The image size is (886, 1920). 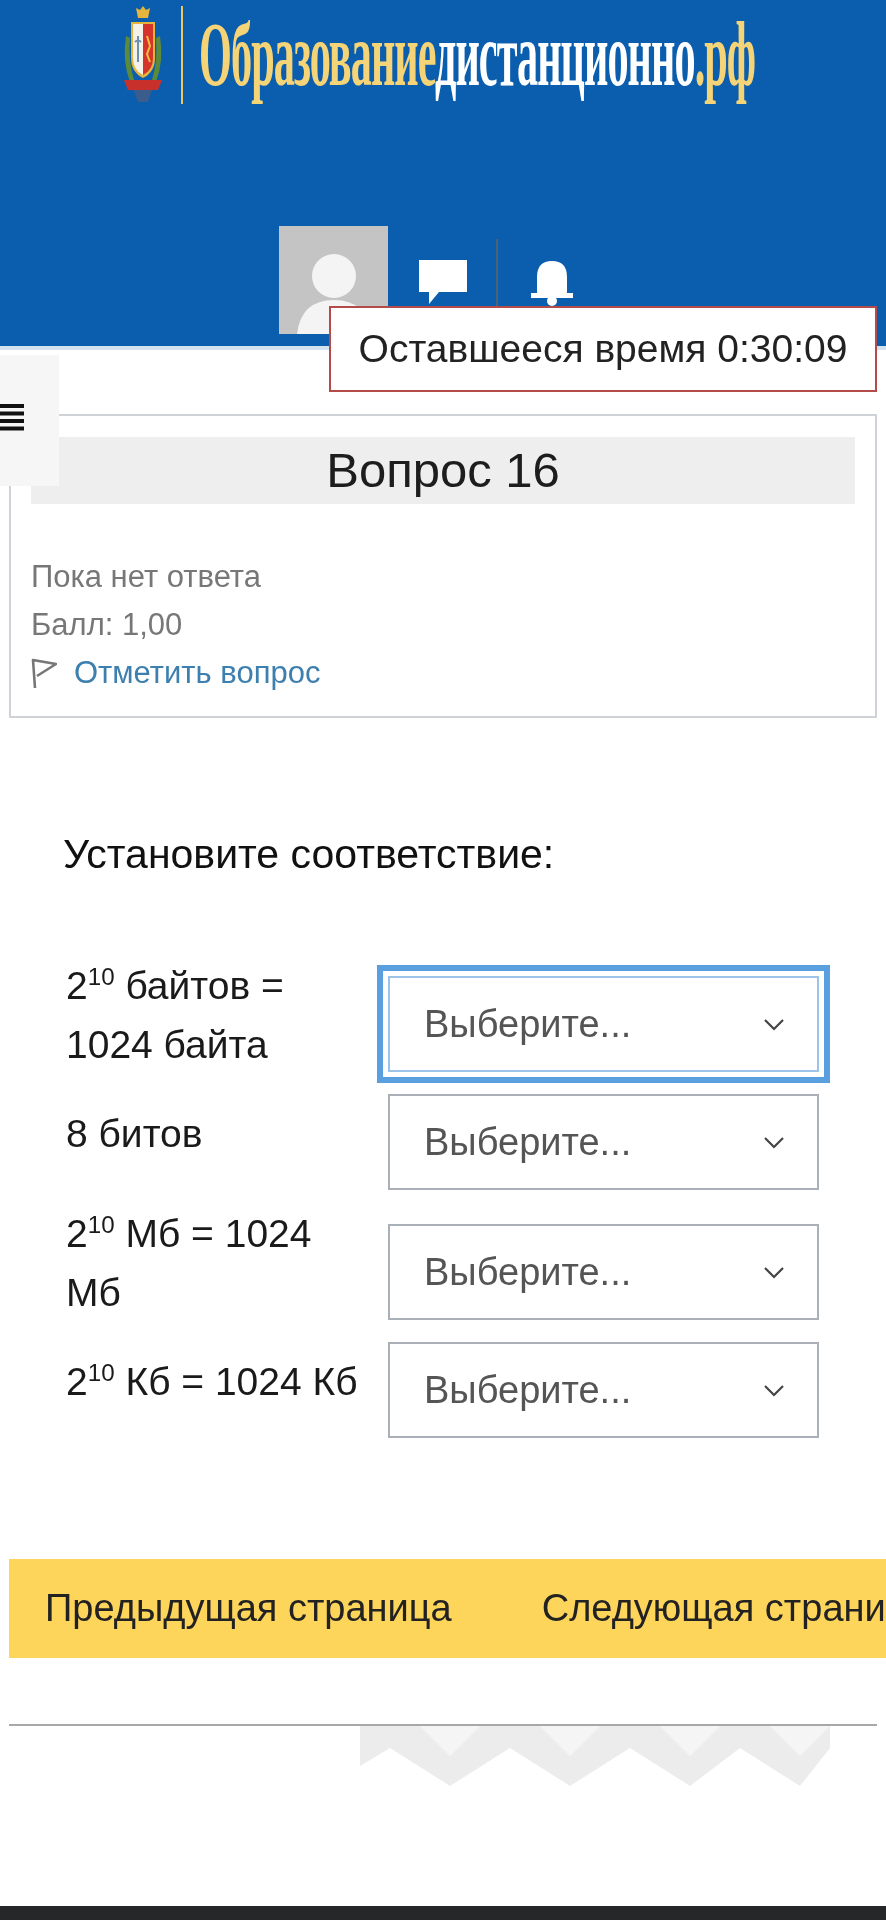 What do you see at coordinates (189, 1262) in the screenshot?
I see `matching-item-label: 2$^{10}$ Мб = 1024 Мб` at bounding box center [189, 1262].